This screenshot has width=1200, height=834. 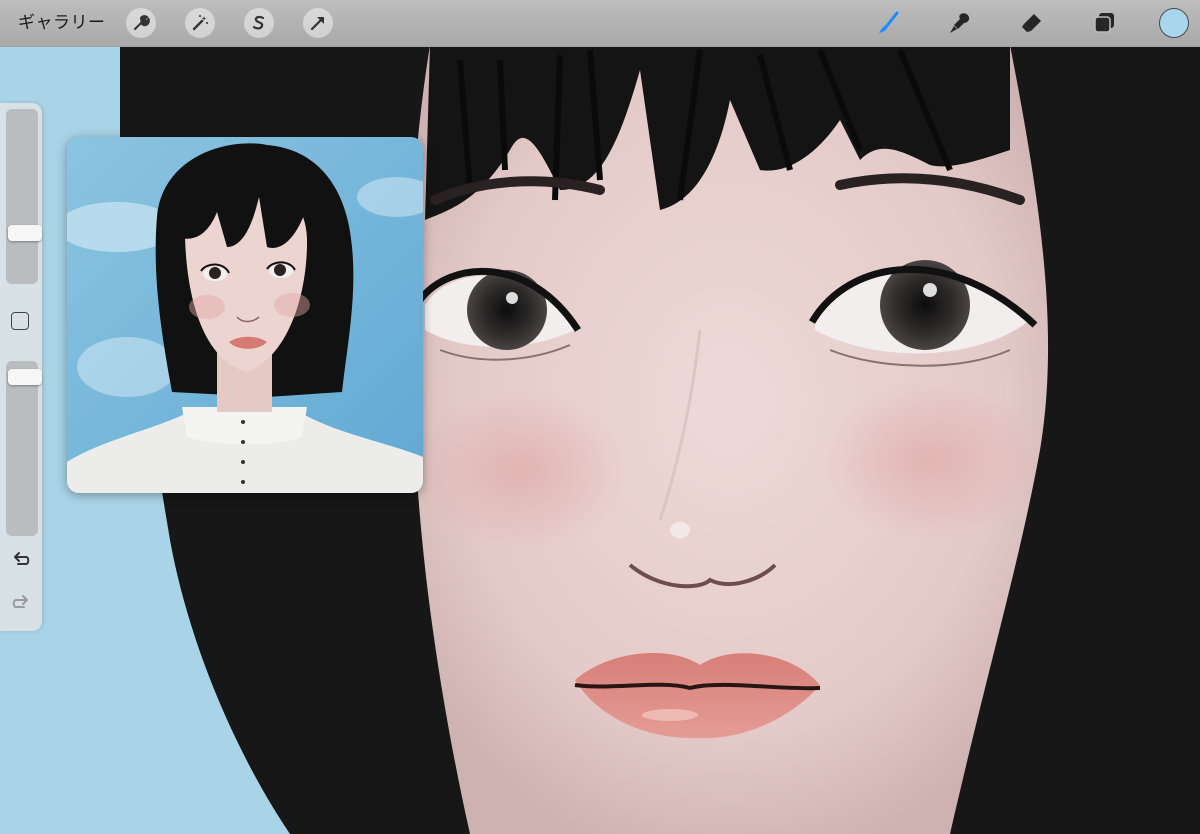 I want to click on adjustments-button, so click(x=200, y=23).